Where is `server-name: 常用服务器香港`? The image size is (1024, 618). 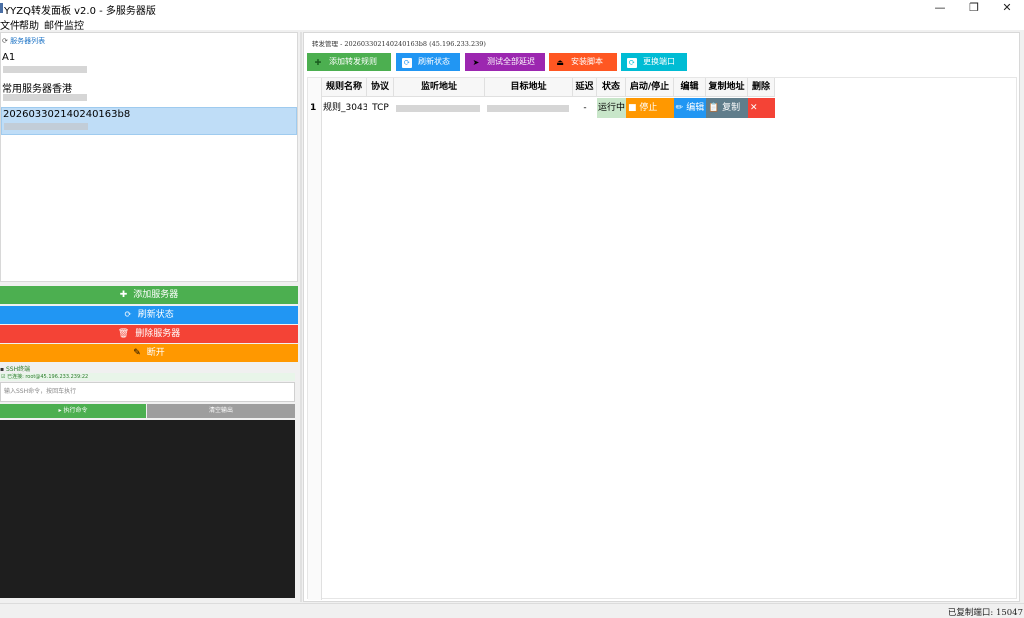
server-name: 常用服务器香港 is located at coordinates (37, 89).